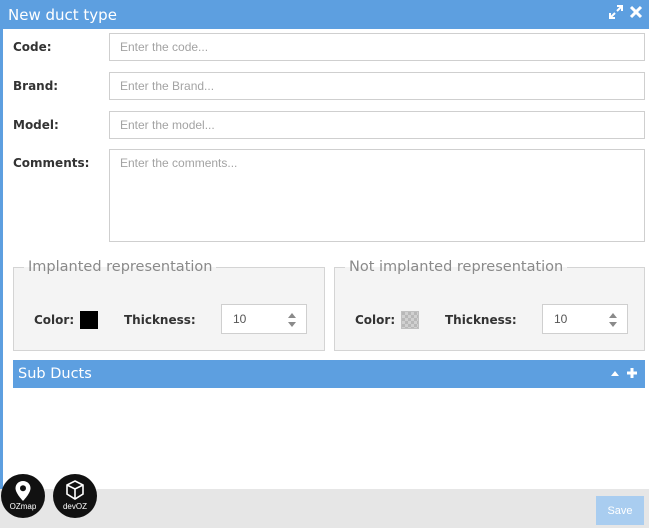 This screenshot has height=528, width=649. I want to click on implanted-thickness-label: Thickness:, so click(160, 320).